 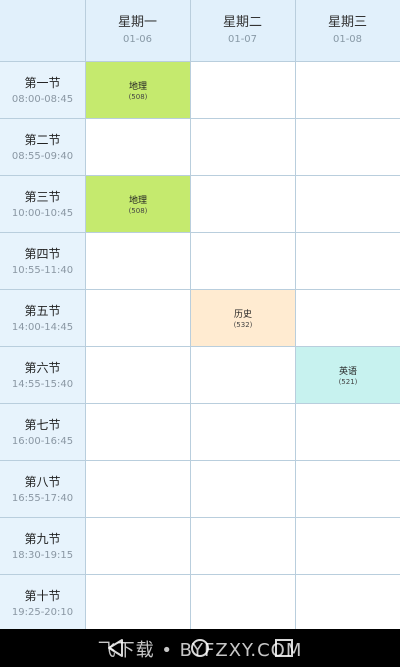 What do you see at coordinates (42, 140) in the screenshot?
I see `period-name: 第二节` at bounding box center [42, 140].